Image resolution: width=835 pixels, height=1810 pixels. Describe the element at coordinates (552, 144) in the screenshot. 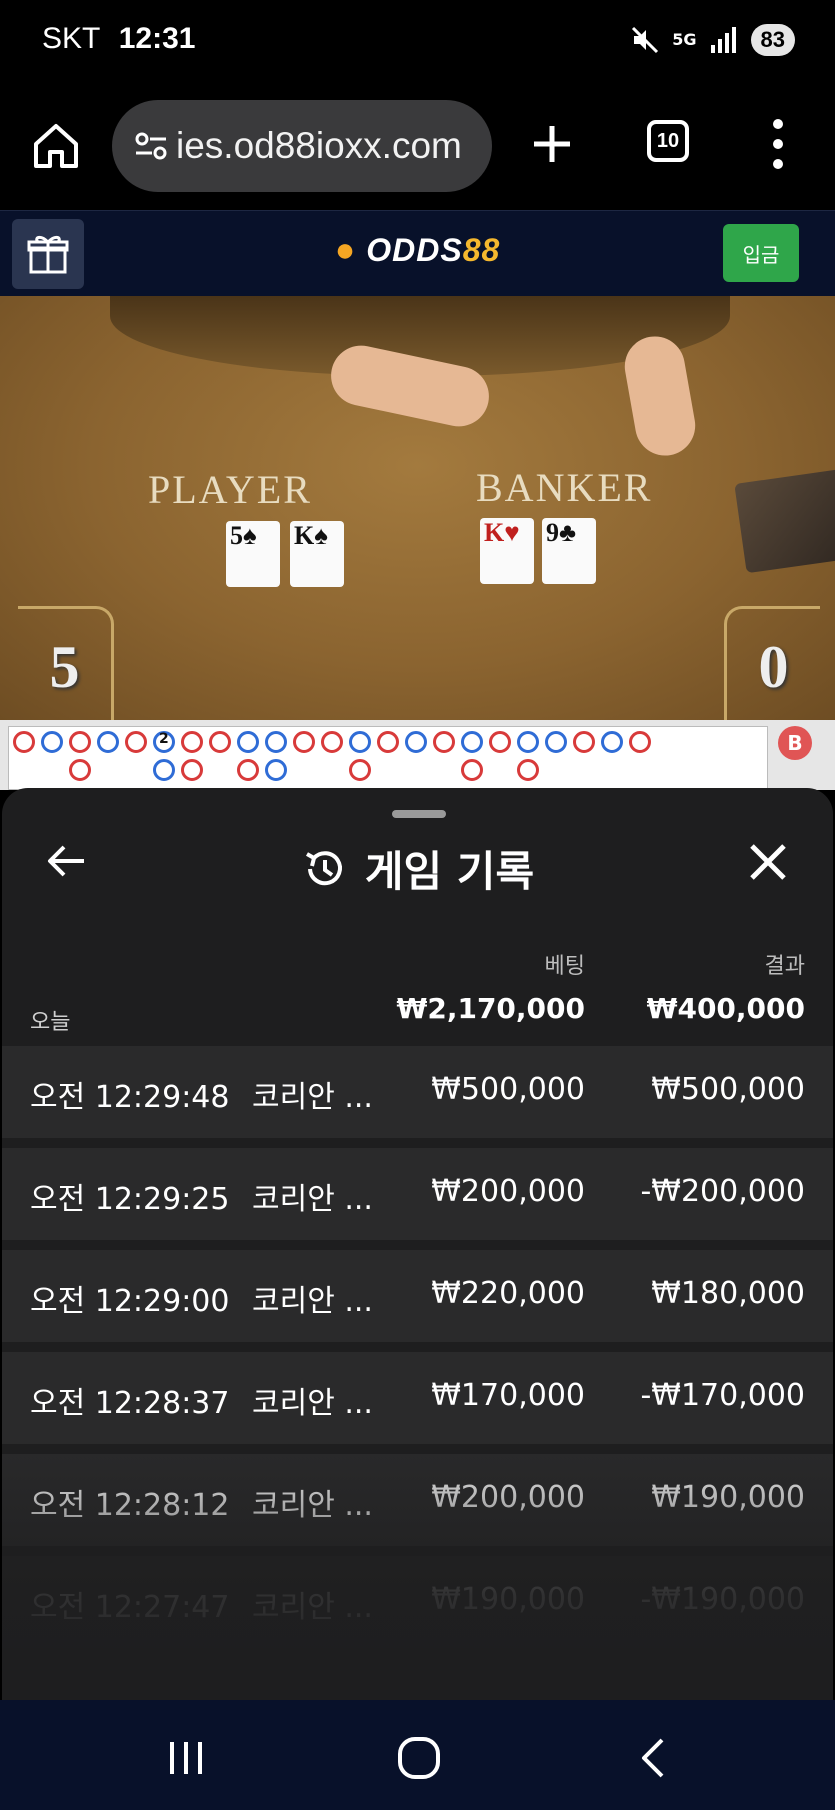

I see `new-tab-icon` at that location.